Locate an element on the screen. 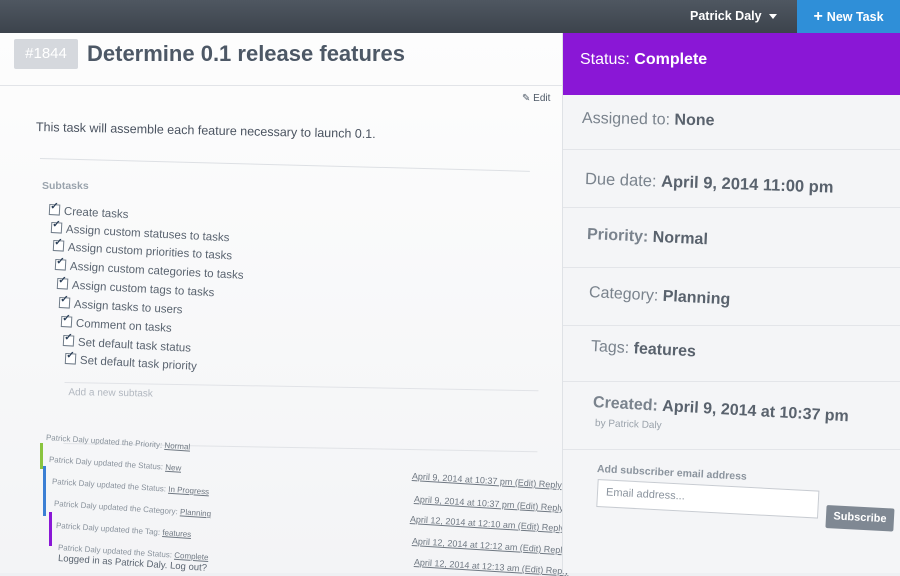 Image resolution: width=900 pixels, height=576 pixels. new-task-button: + New Task is located at coordinates (848, 16).